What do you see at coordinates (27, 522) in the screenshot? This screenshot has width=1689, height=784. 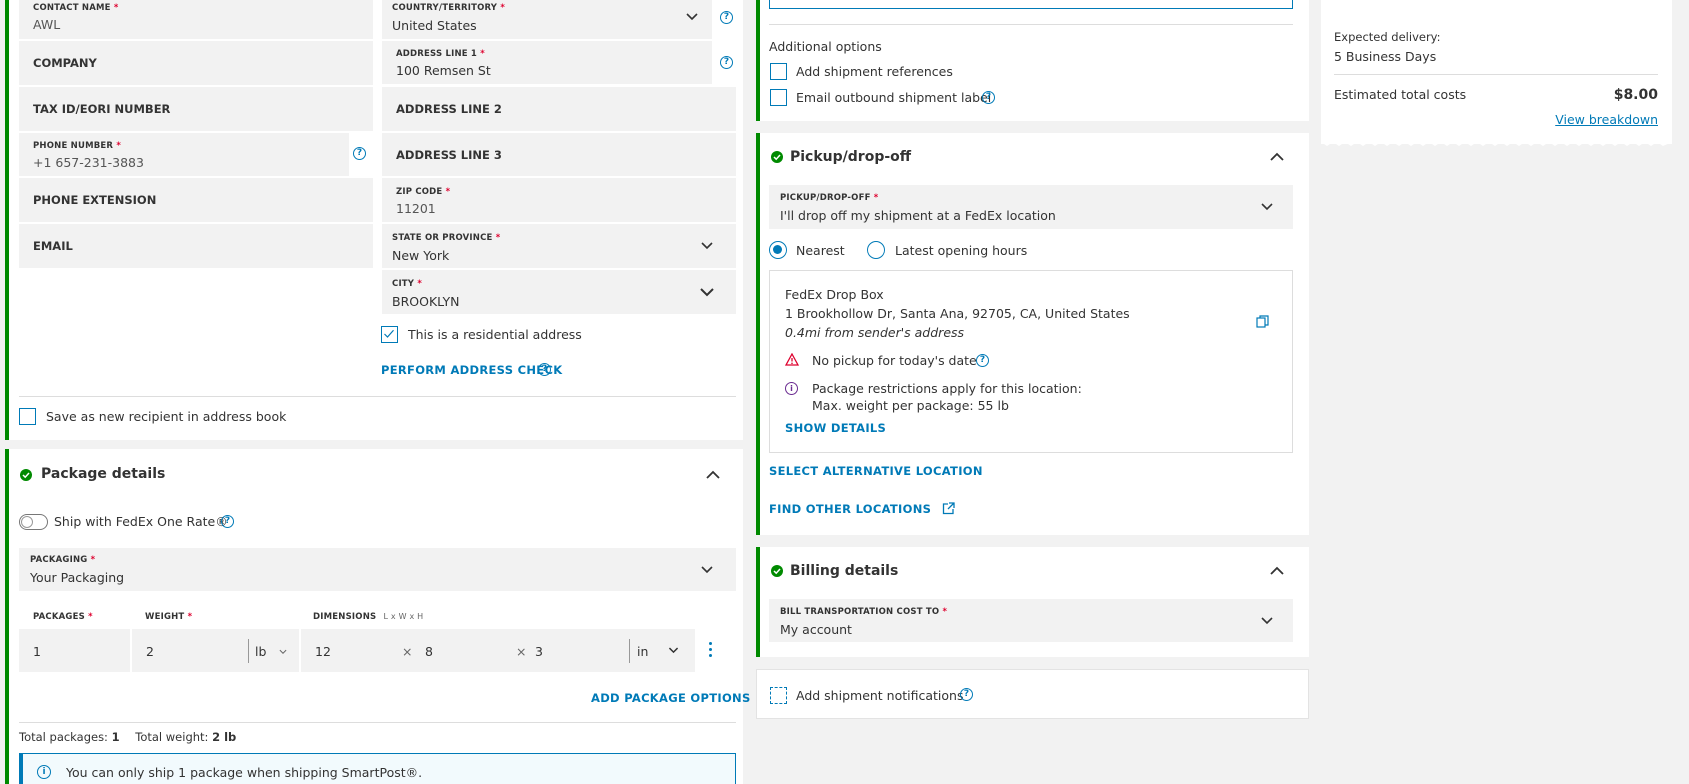 I see `toggle-knob` at bounding box center [27, 522].